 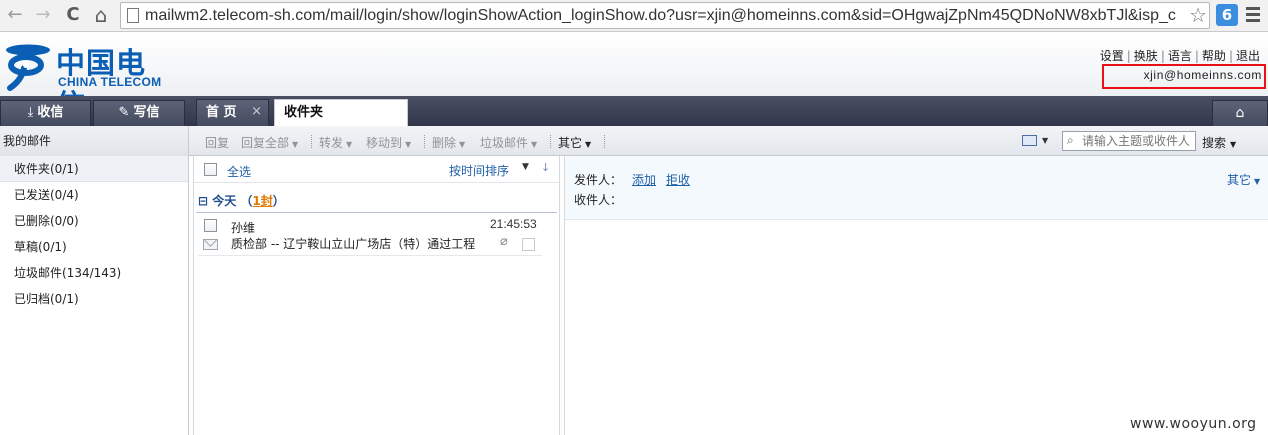 What do you see at coordinates (448, 142) in the screenshot?
I see `delete-button: 删除 ▼` at bounding box center [448, 142].